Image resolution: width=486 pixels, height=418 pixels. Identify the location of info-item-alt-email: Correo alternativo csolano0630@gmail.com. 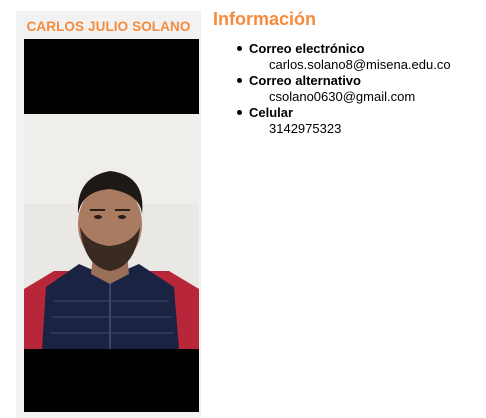
(344, 89).